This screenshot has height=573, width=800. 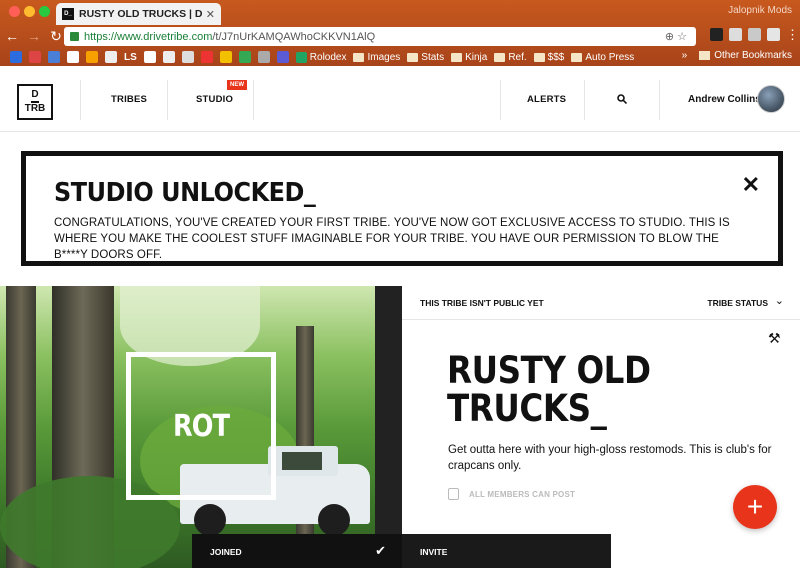 I want to click on bookmark-label: Ref., so click(x=517, y=57).